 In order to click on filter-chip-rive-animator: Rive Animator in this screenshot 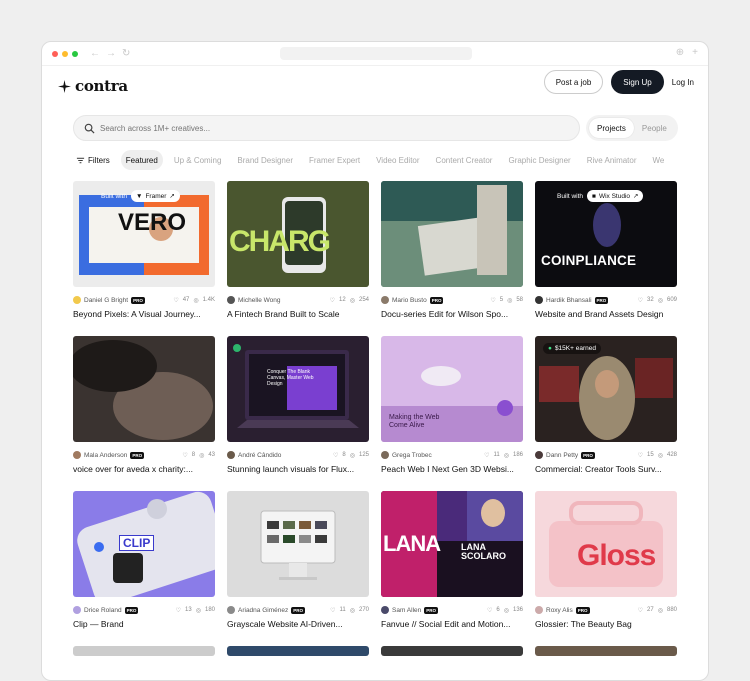, I will do `click(612, 160)`.